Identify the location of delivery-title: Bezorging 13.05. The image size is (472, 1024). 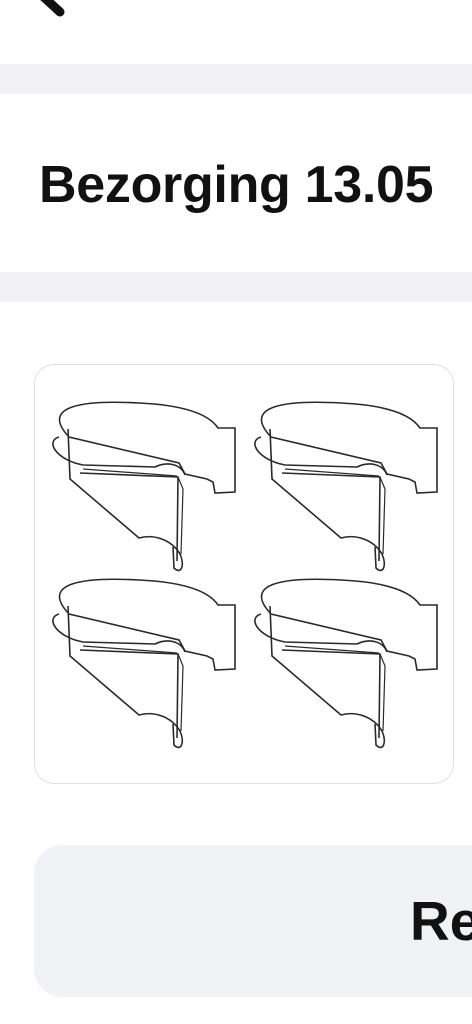
(236, 185).